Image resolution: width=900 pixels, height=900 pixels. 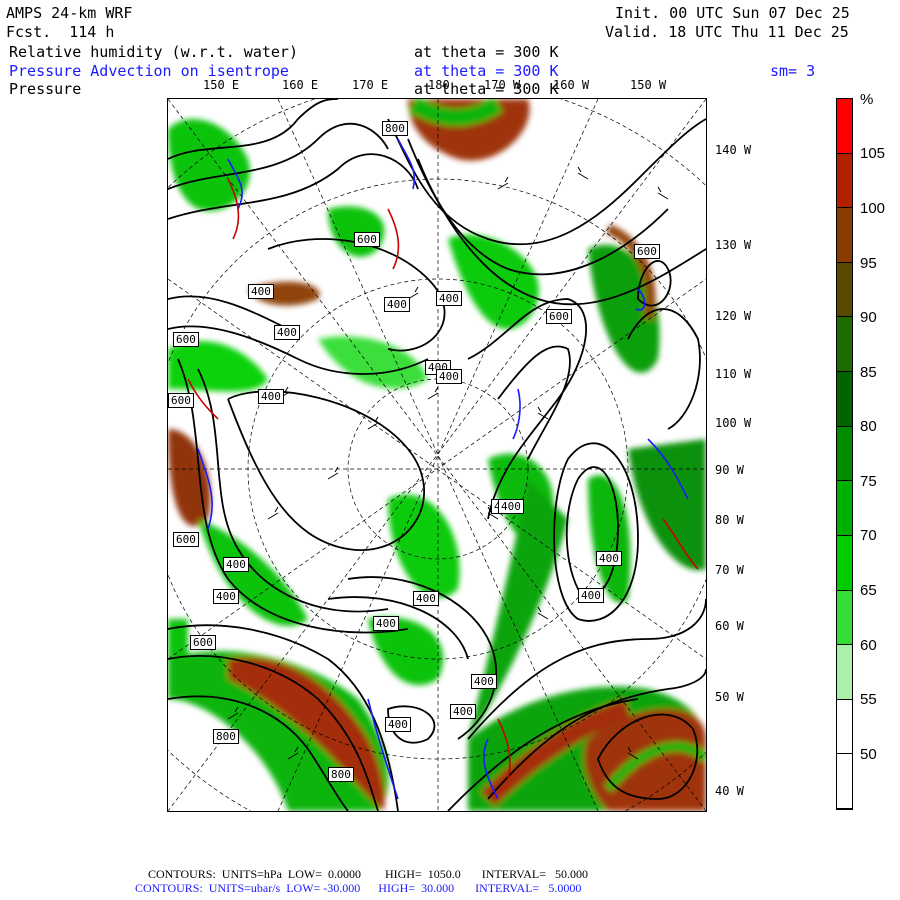 What do you see at coordinates (729, 520) in the screenshot?
I see `lon-label-right: 80 W` at bounding box center [729, 520].